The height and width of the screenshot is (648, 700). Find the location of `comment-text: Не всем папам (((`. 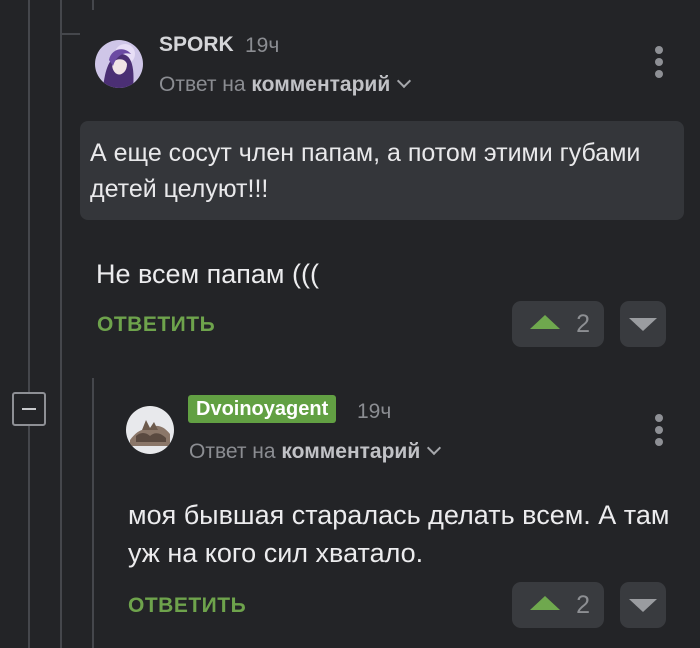

comment-text: Не всем папам ((( is located at coordinates (207, 274).